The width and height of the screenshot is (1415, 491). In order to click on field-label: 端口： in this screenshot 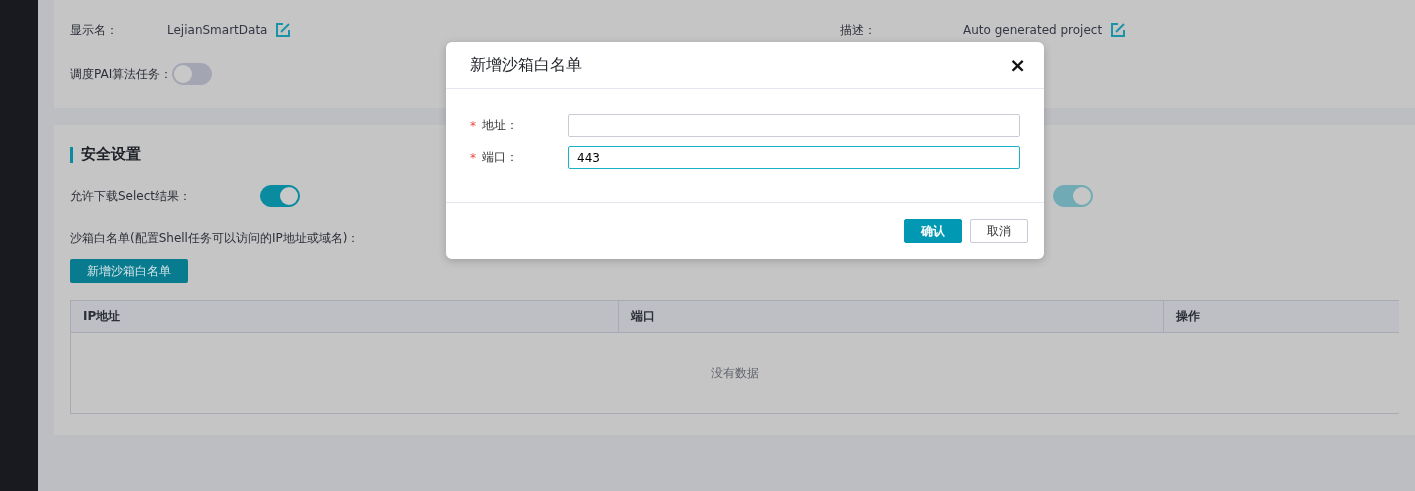, I will do `click(500, 157)`.